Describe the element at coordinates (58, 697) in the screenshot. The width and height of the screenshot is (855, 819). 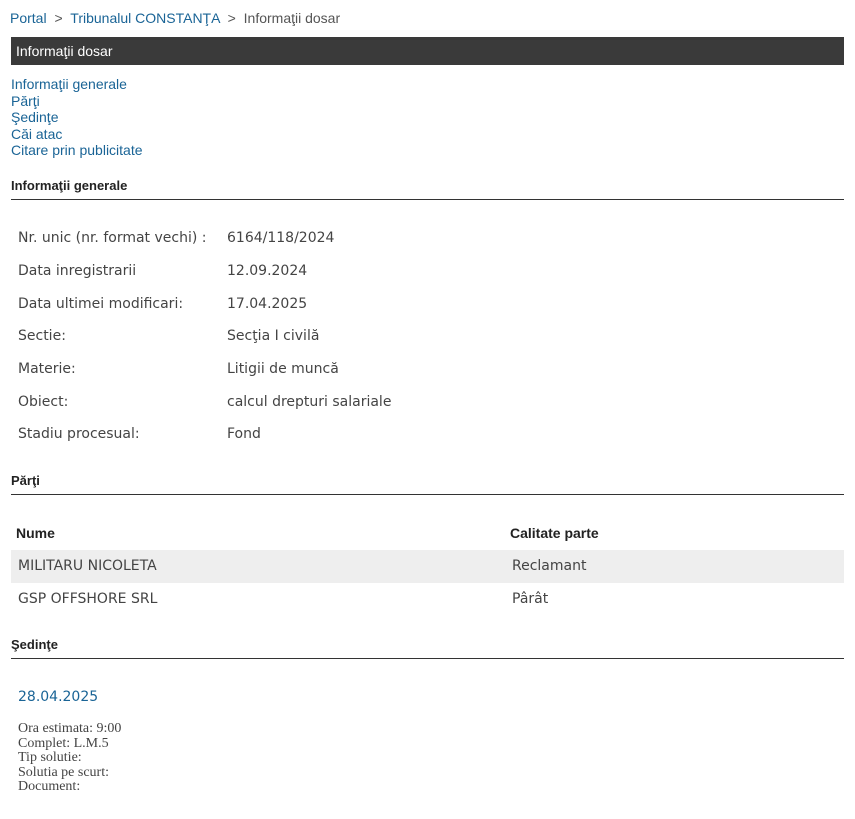
I see `hearing-date: 28.04.2025` at that location.